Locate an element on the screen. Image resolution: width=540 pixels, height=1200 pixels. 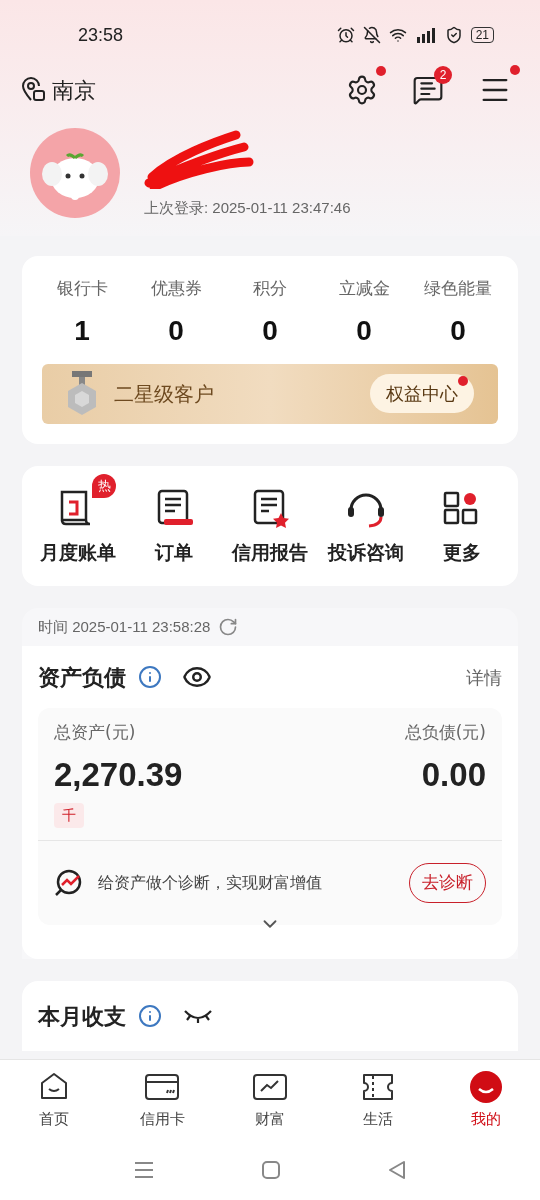
last-login-text: 上次登录: 2025-01-11 23:47:46 is located at coordinates (247, 207).